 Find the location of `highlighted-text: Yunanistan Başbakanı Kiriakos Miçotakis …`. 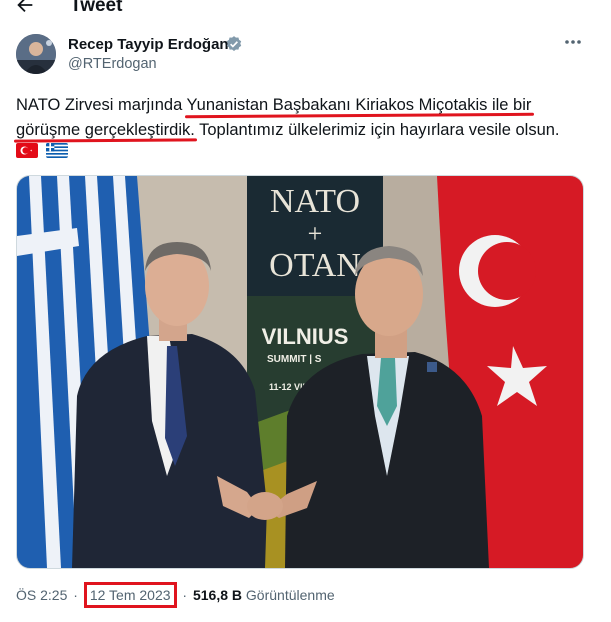

highlighted-text: Yunanistan Başbakanı Kiriakos Miçotakis … is located at coordinates (359, 105).